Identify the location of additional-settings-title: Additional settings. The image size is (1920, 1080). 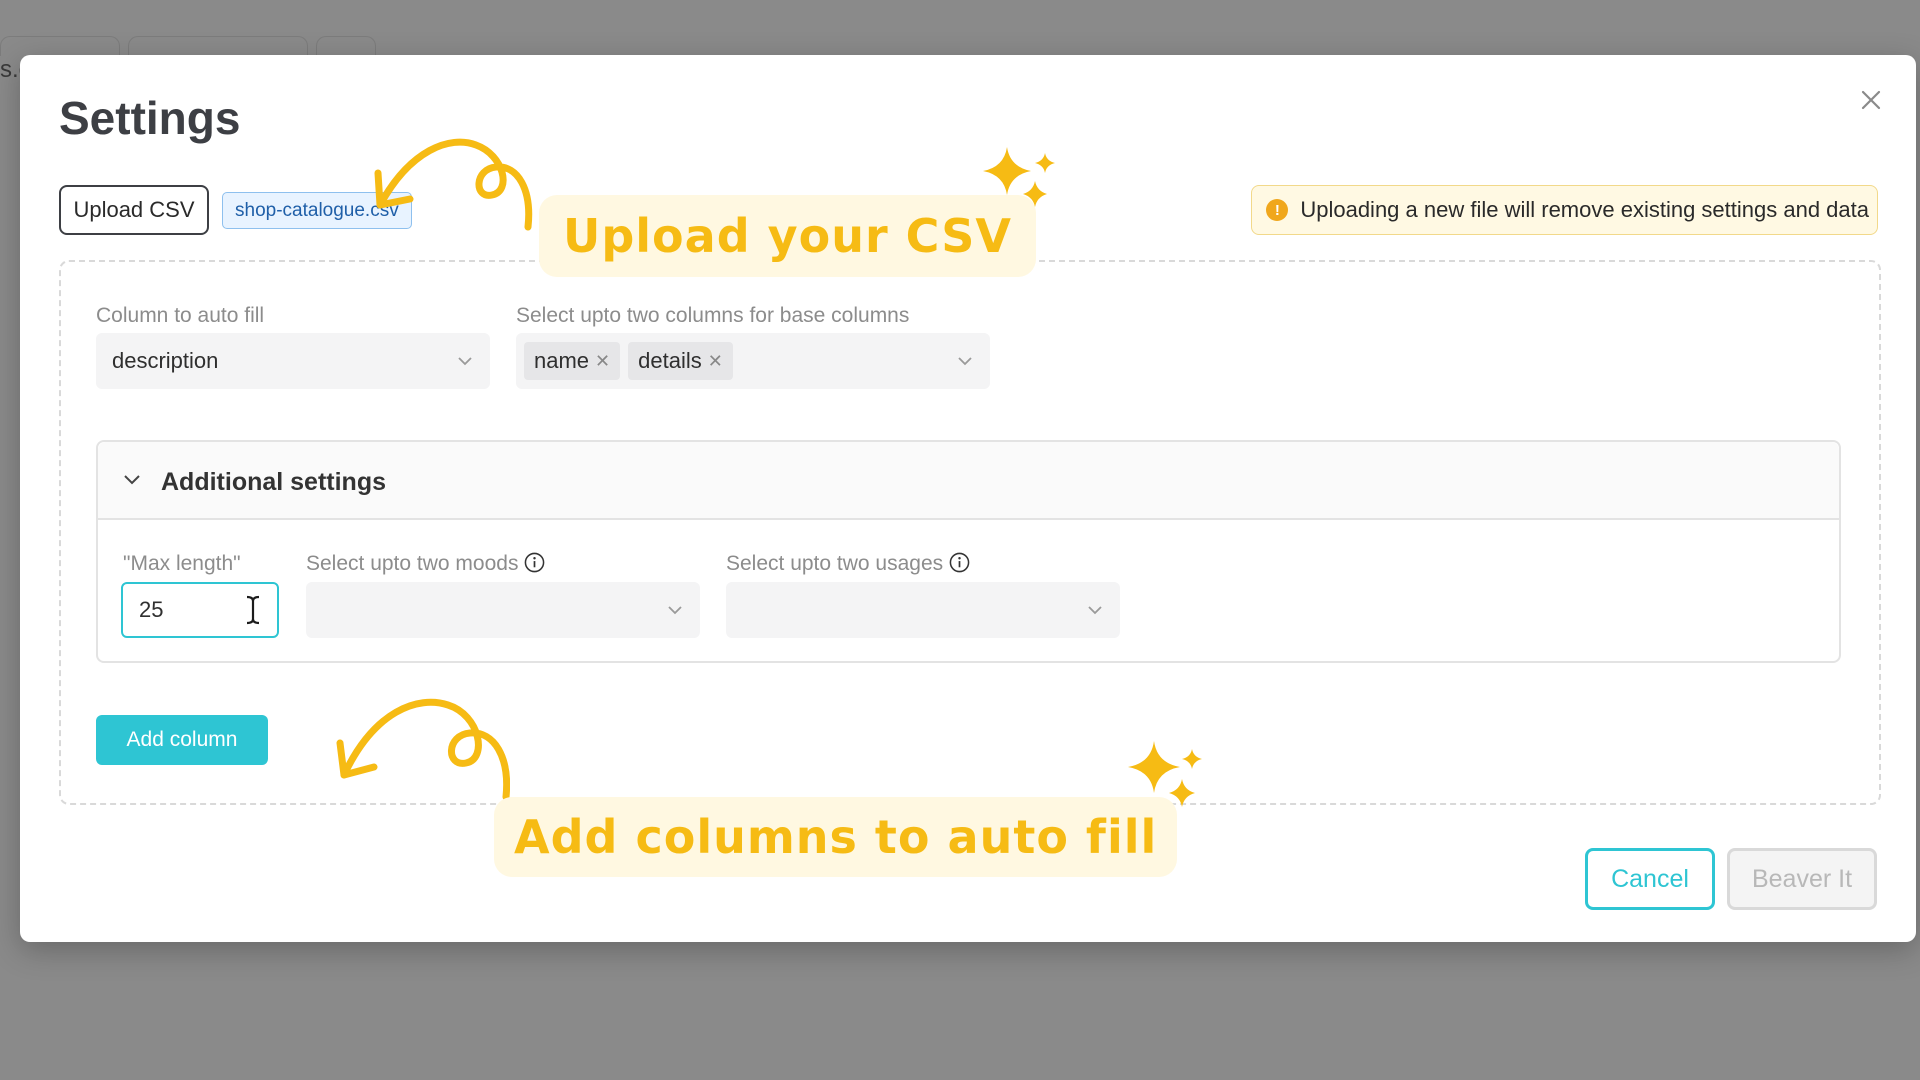
(273, 482).